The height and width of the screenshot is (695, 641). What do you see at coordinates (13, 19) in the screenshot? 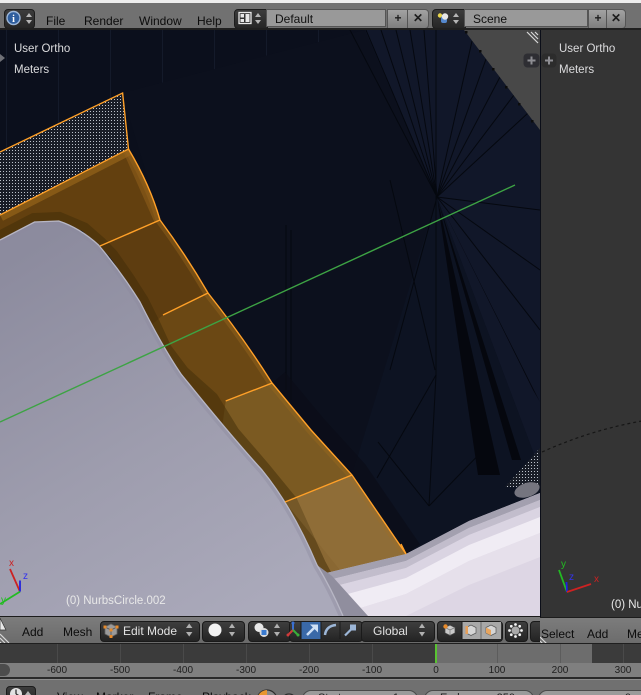
I see `svg-text: i` at bounding box center [13, 19].